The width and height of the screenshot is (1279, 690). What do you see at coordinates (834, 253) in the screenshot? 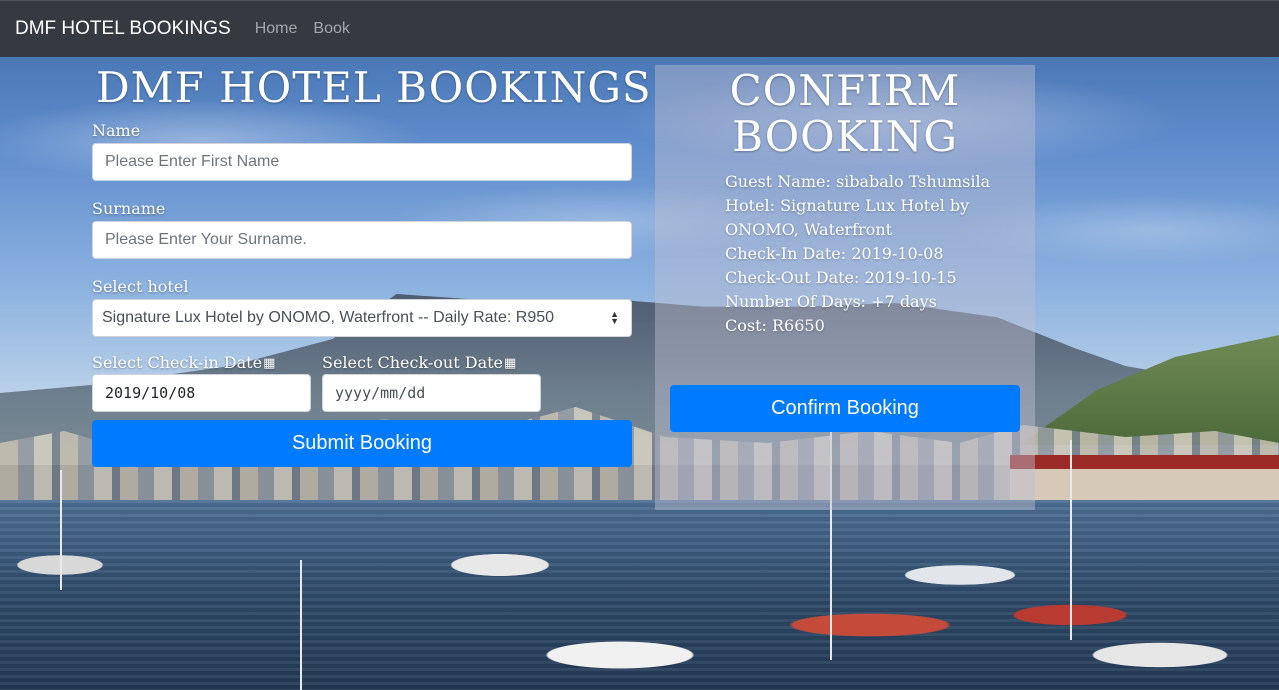
I see `check-in-date: Check-In Date: 2019-10-08` at bounding box center [834, 253].